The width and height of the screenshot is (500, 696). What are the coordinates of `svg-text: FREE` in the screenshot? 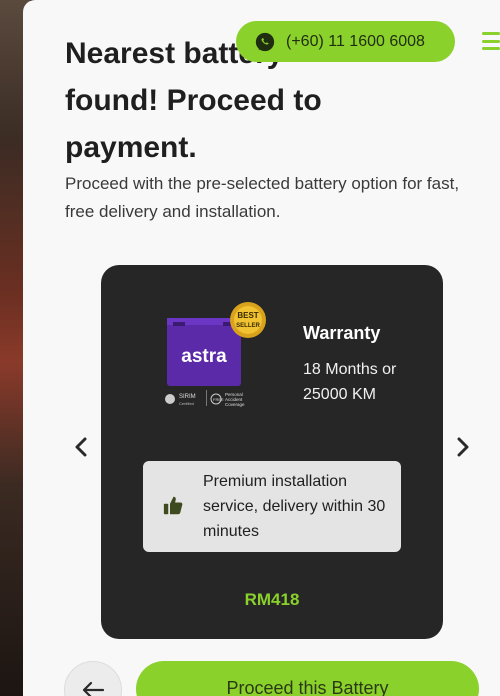 It's located at (218, 399).